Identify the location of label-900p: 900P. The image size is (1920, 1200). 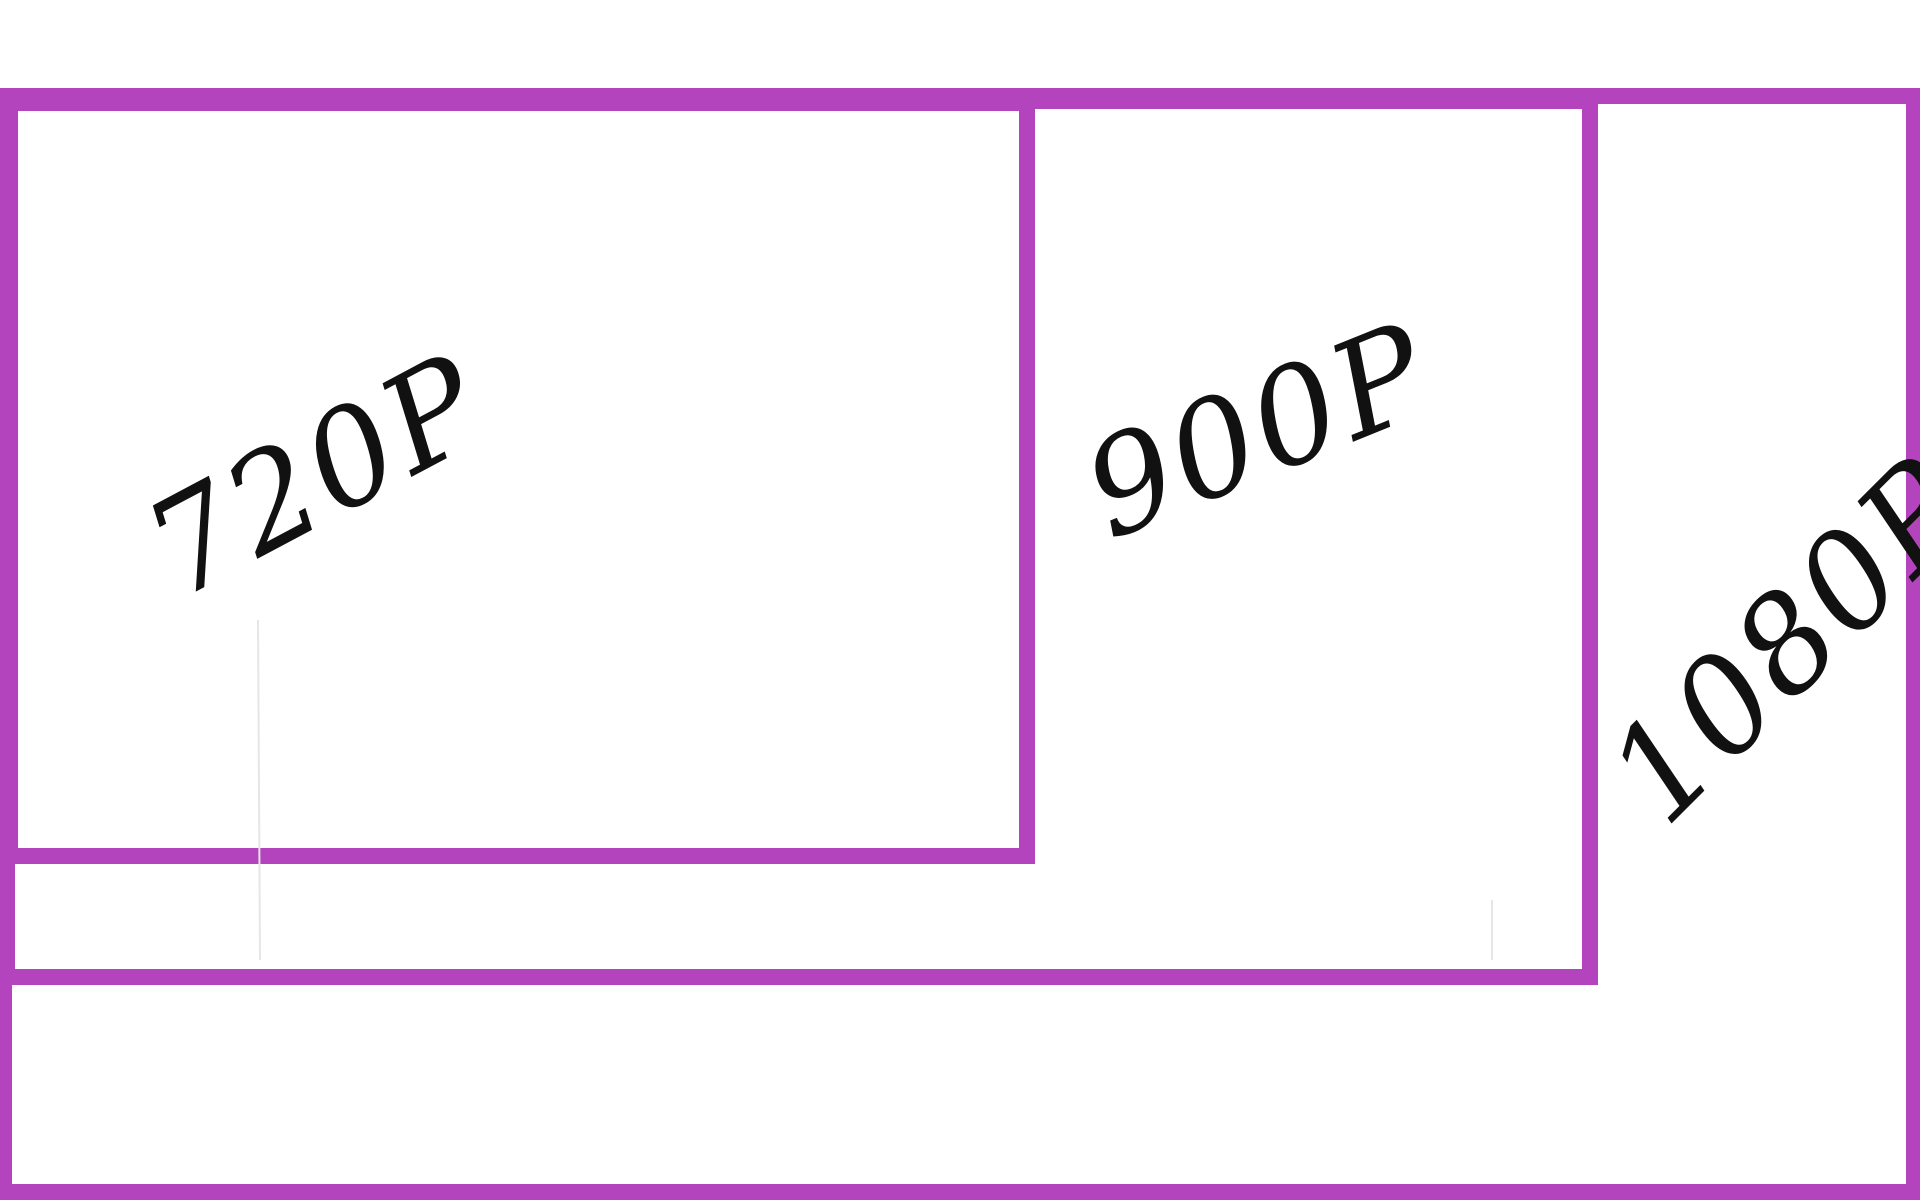
(1258, 431).